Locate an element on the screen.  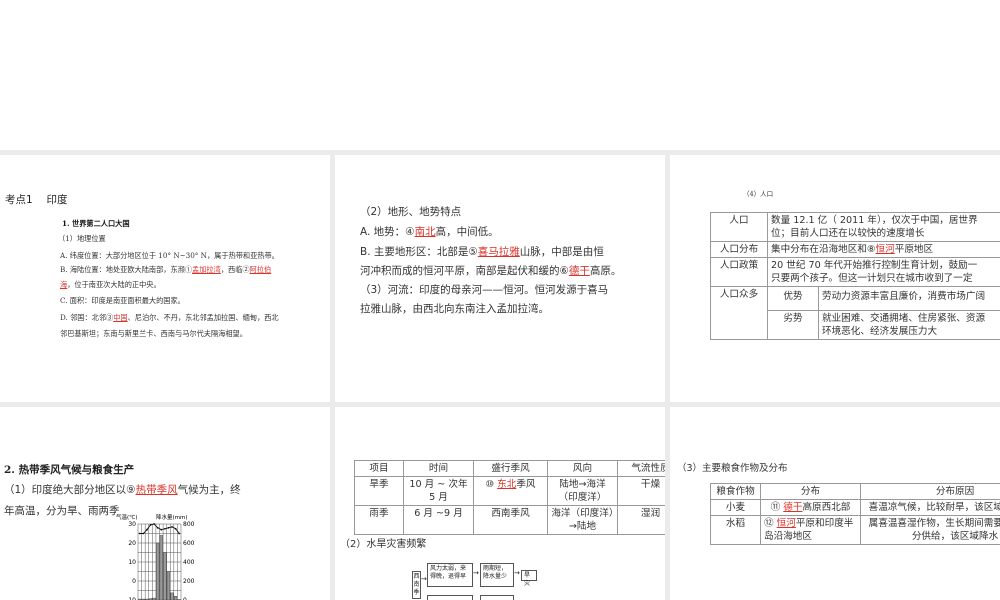
header-cell: 粮食作物 is located at coordinates (735, 491).